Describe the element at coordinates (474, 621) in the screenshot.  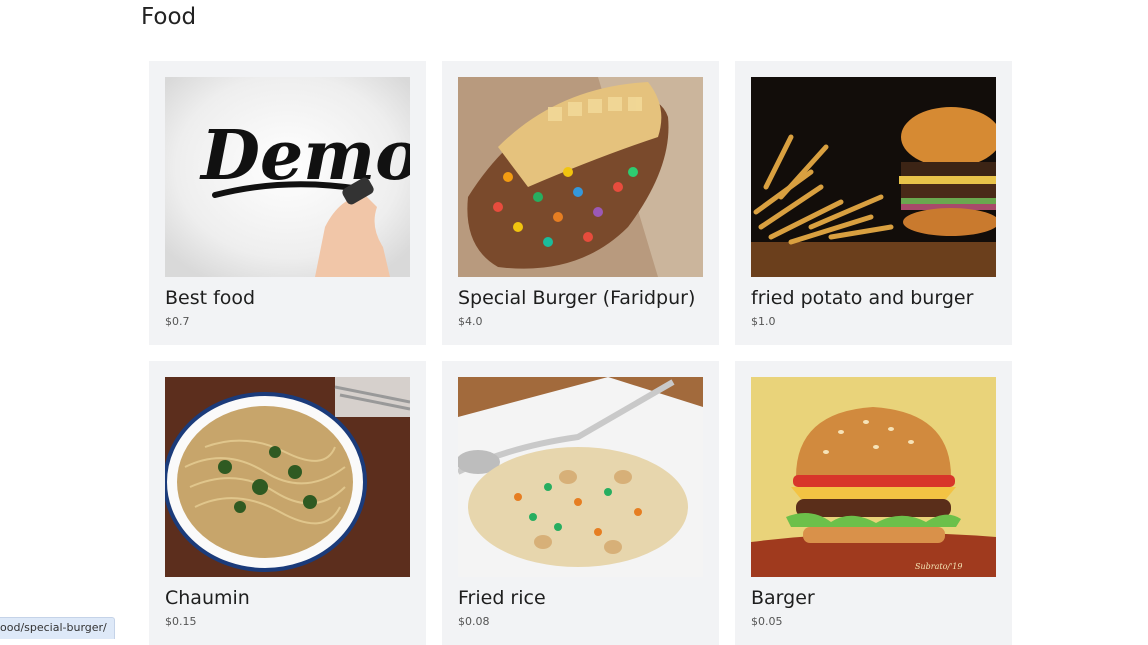
I see `food-price: $0.08` at that location.